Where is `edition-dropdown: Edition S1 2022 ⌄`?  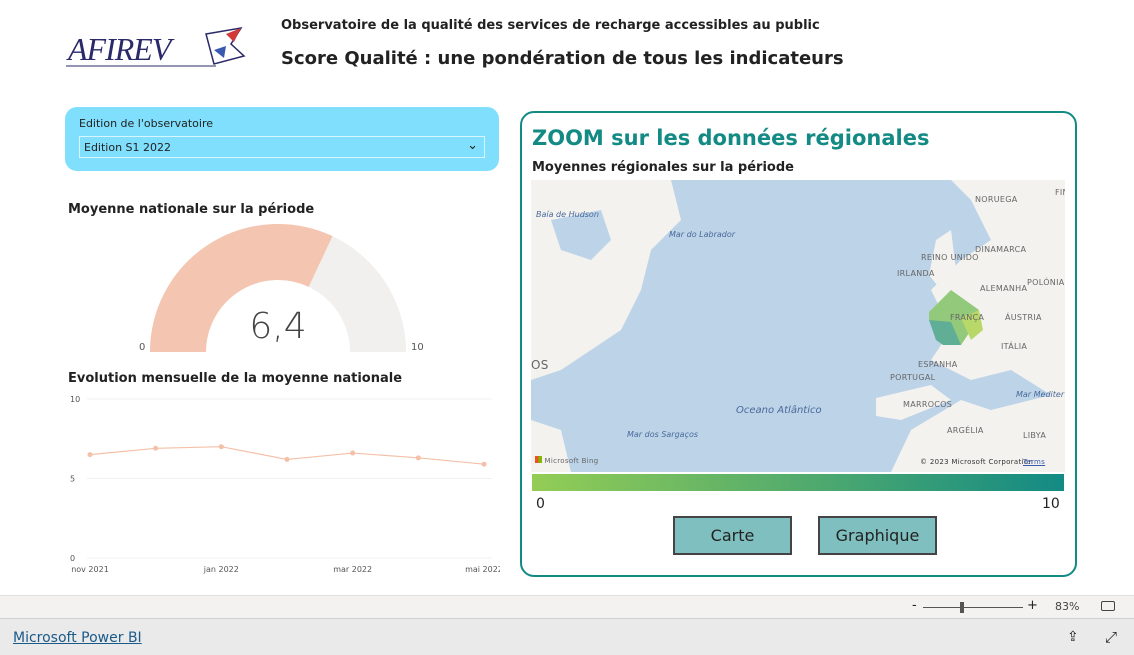
edition-dropdown: Edition S1 2022 ⌄ is located at coordinates (282, 147).